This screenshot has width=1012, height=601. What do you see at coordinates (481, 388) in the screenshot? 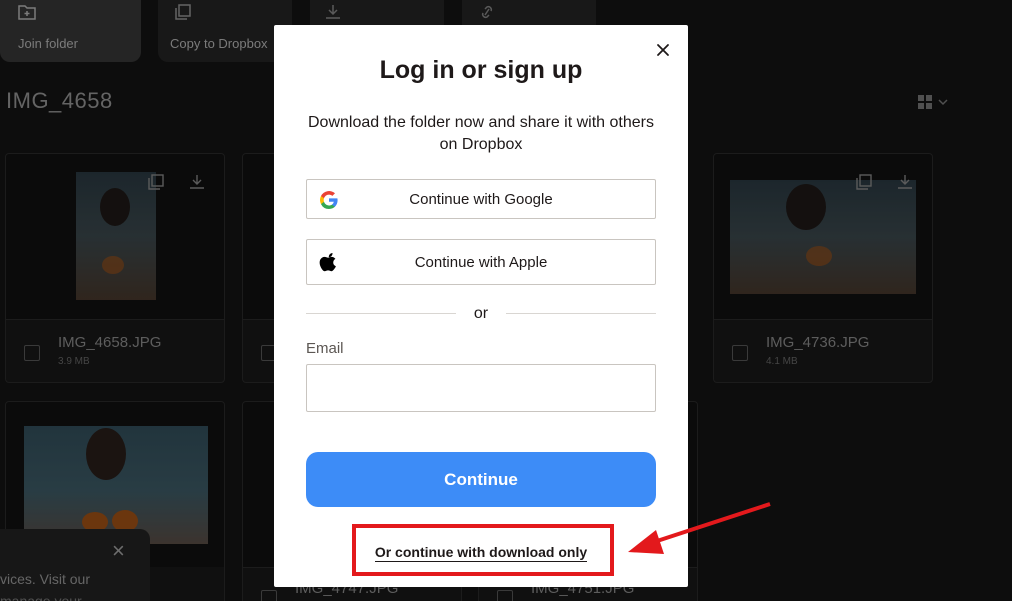
I see `email-field` at bounding box center [481, 388].